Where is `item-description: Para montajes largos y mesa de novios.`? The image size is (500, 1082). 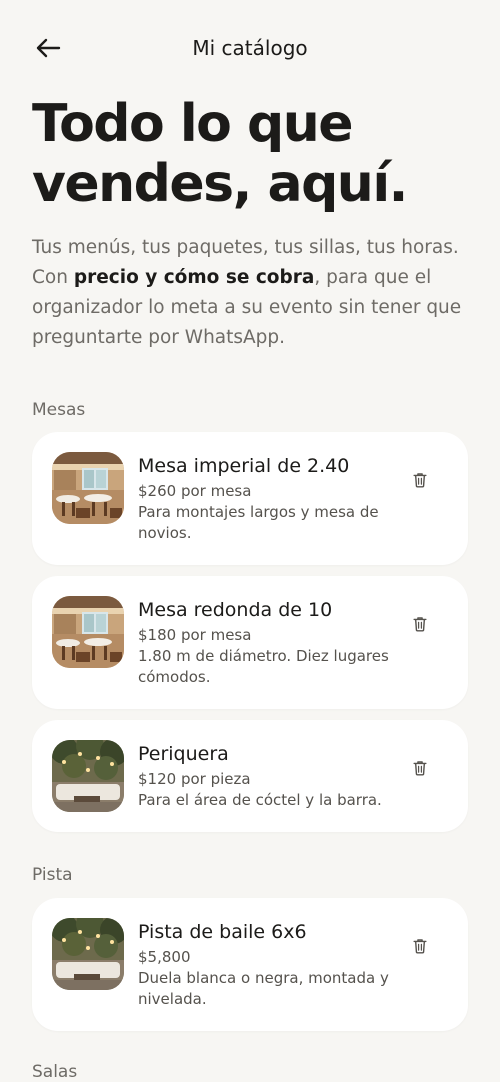 item-description: Para montajes largos y mesa de novios. is located at coordinates (258, 522).